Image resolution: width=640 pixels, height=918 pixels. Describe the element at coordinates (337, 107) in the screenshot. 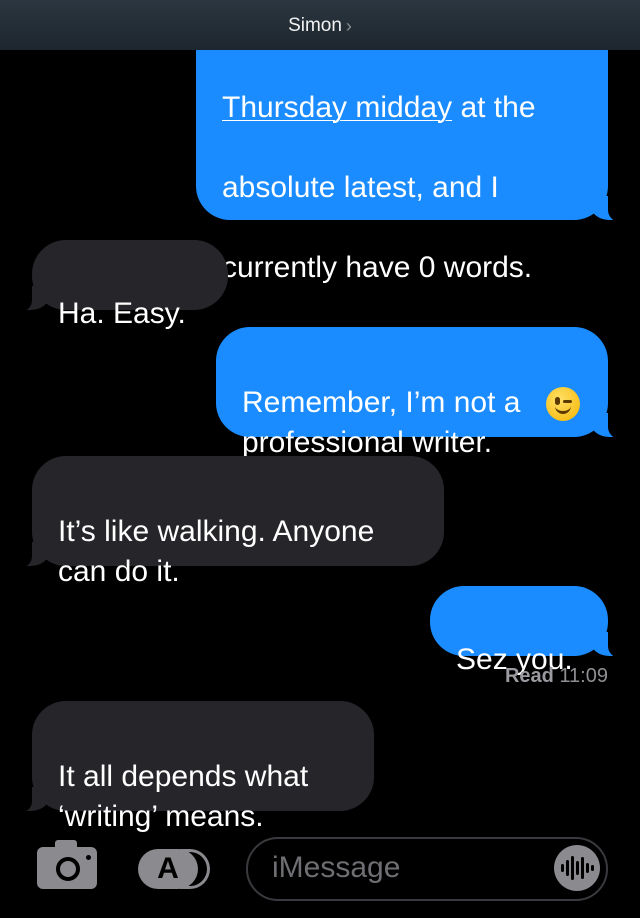

I see `date-link: Thursday midday` at that location.